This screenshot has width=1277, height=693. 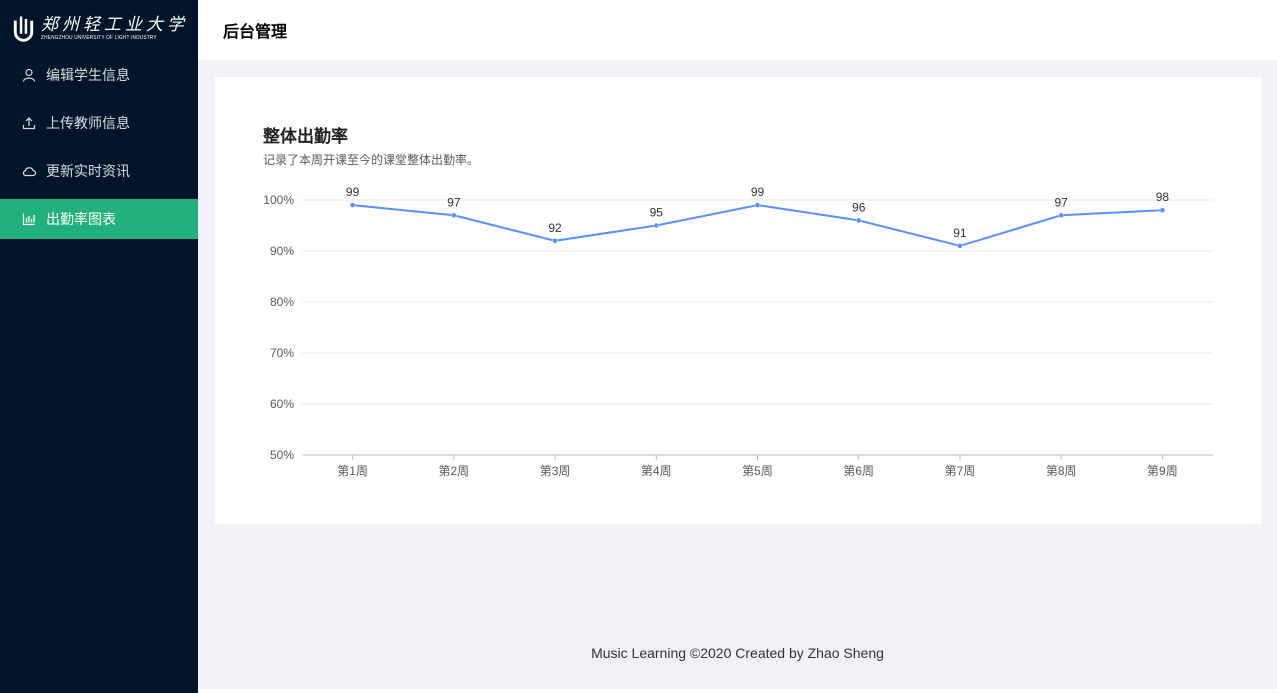 What do you see at coordinates (453, 471) in the screenshot?
I see `x-tick-label: 第2周` at bounding box center [453, 471].